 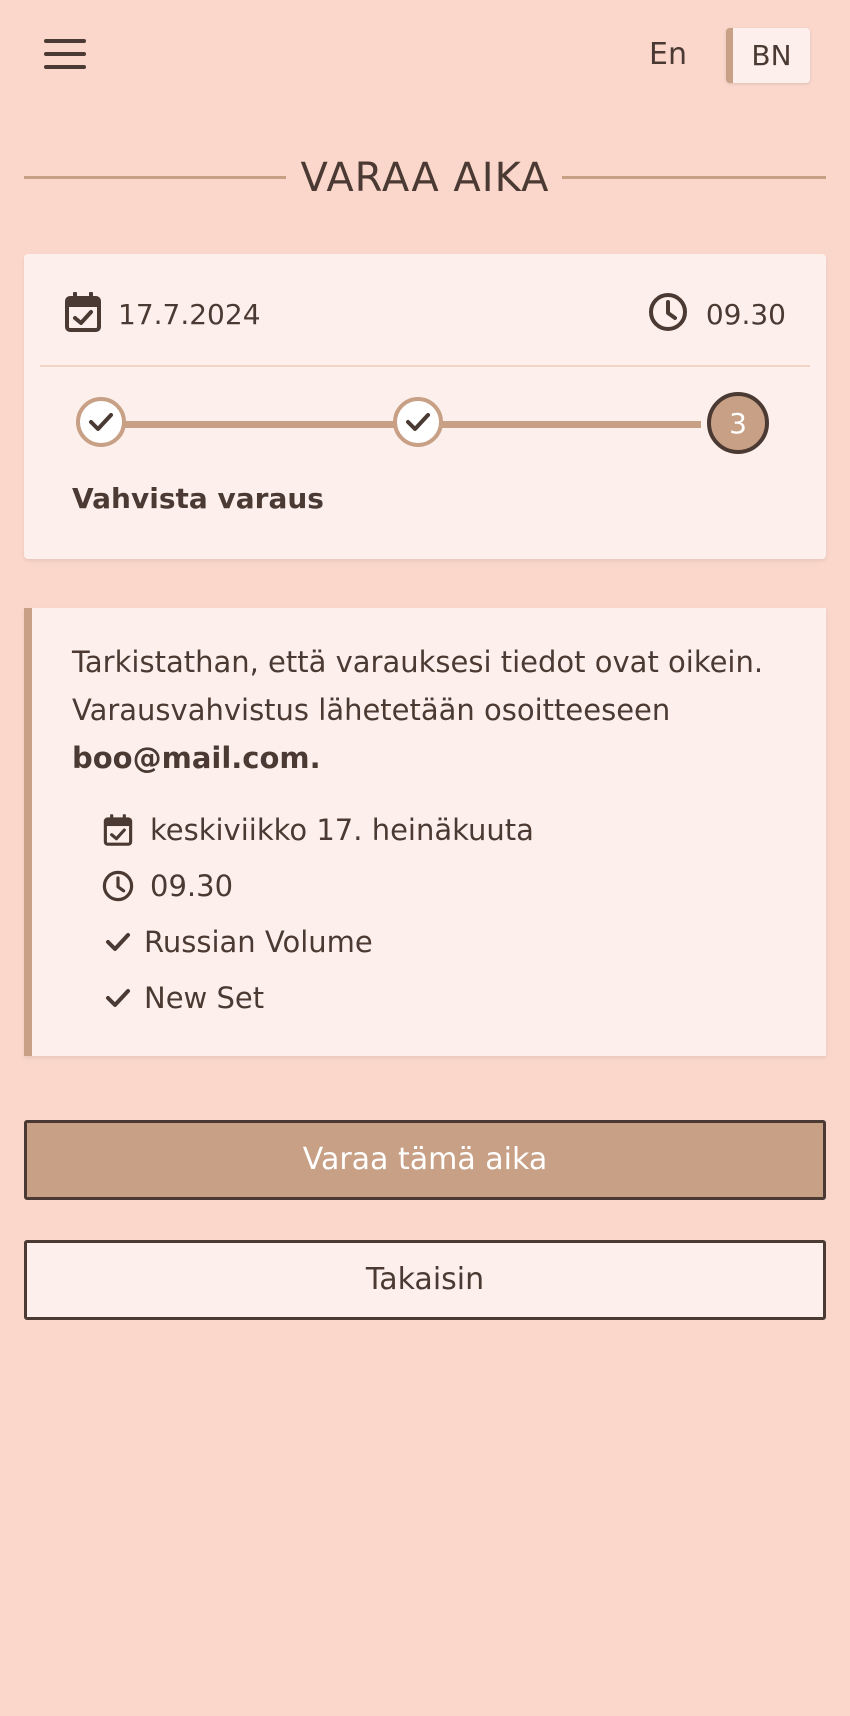 What do you see at coordinates (668, 55) in the screenshot?
I see `language-en-button: En` at bounding box center [668, 55].